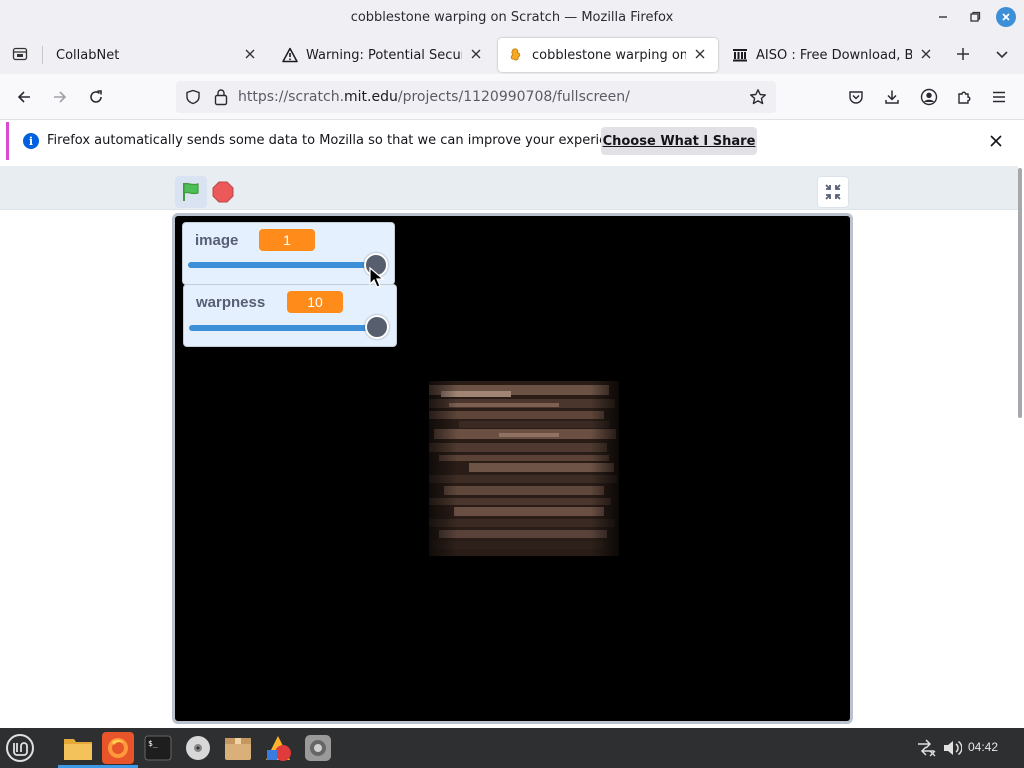  I want to click on variable-monitor-warpness: warpness 10, so click(290, 315).